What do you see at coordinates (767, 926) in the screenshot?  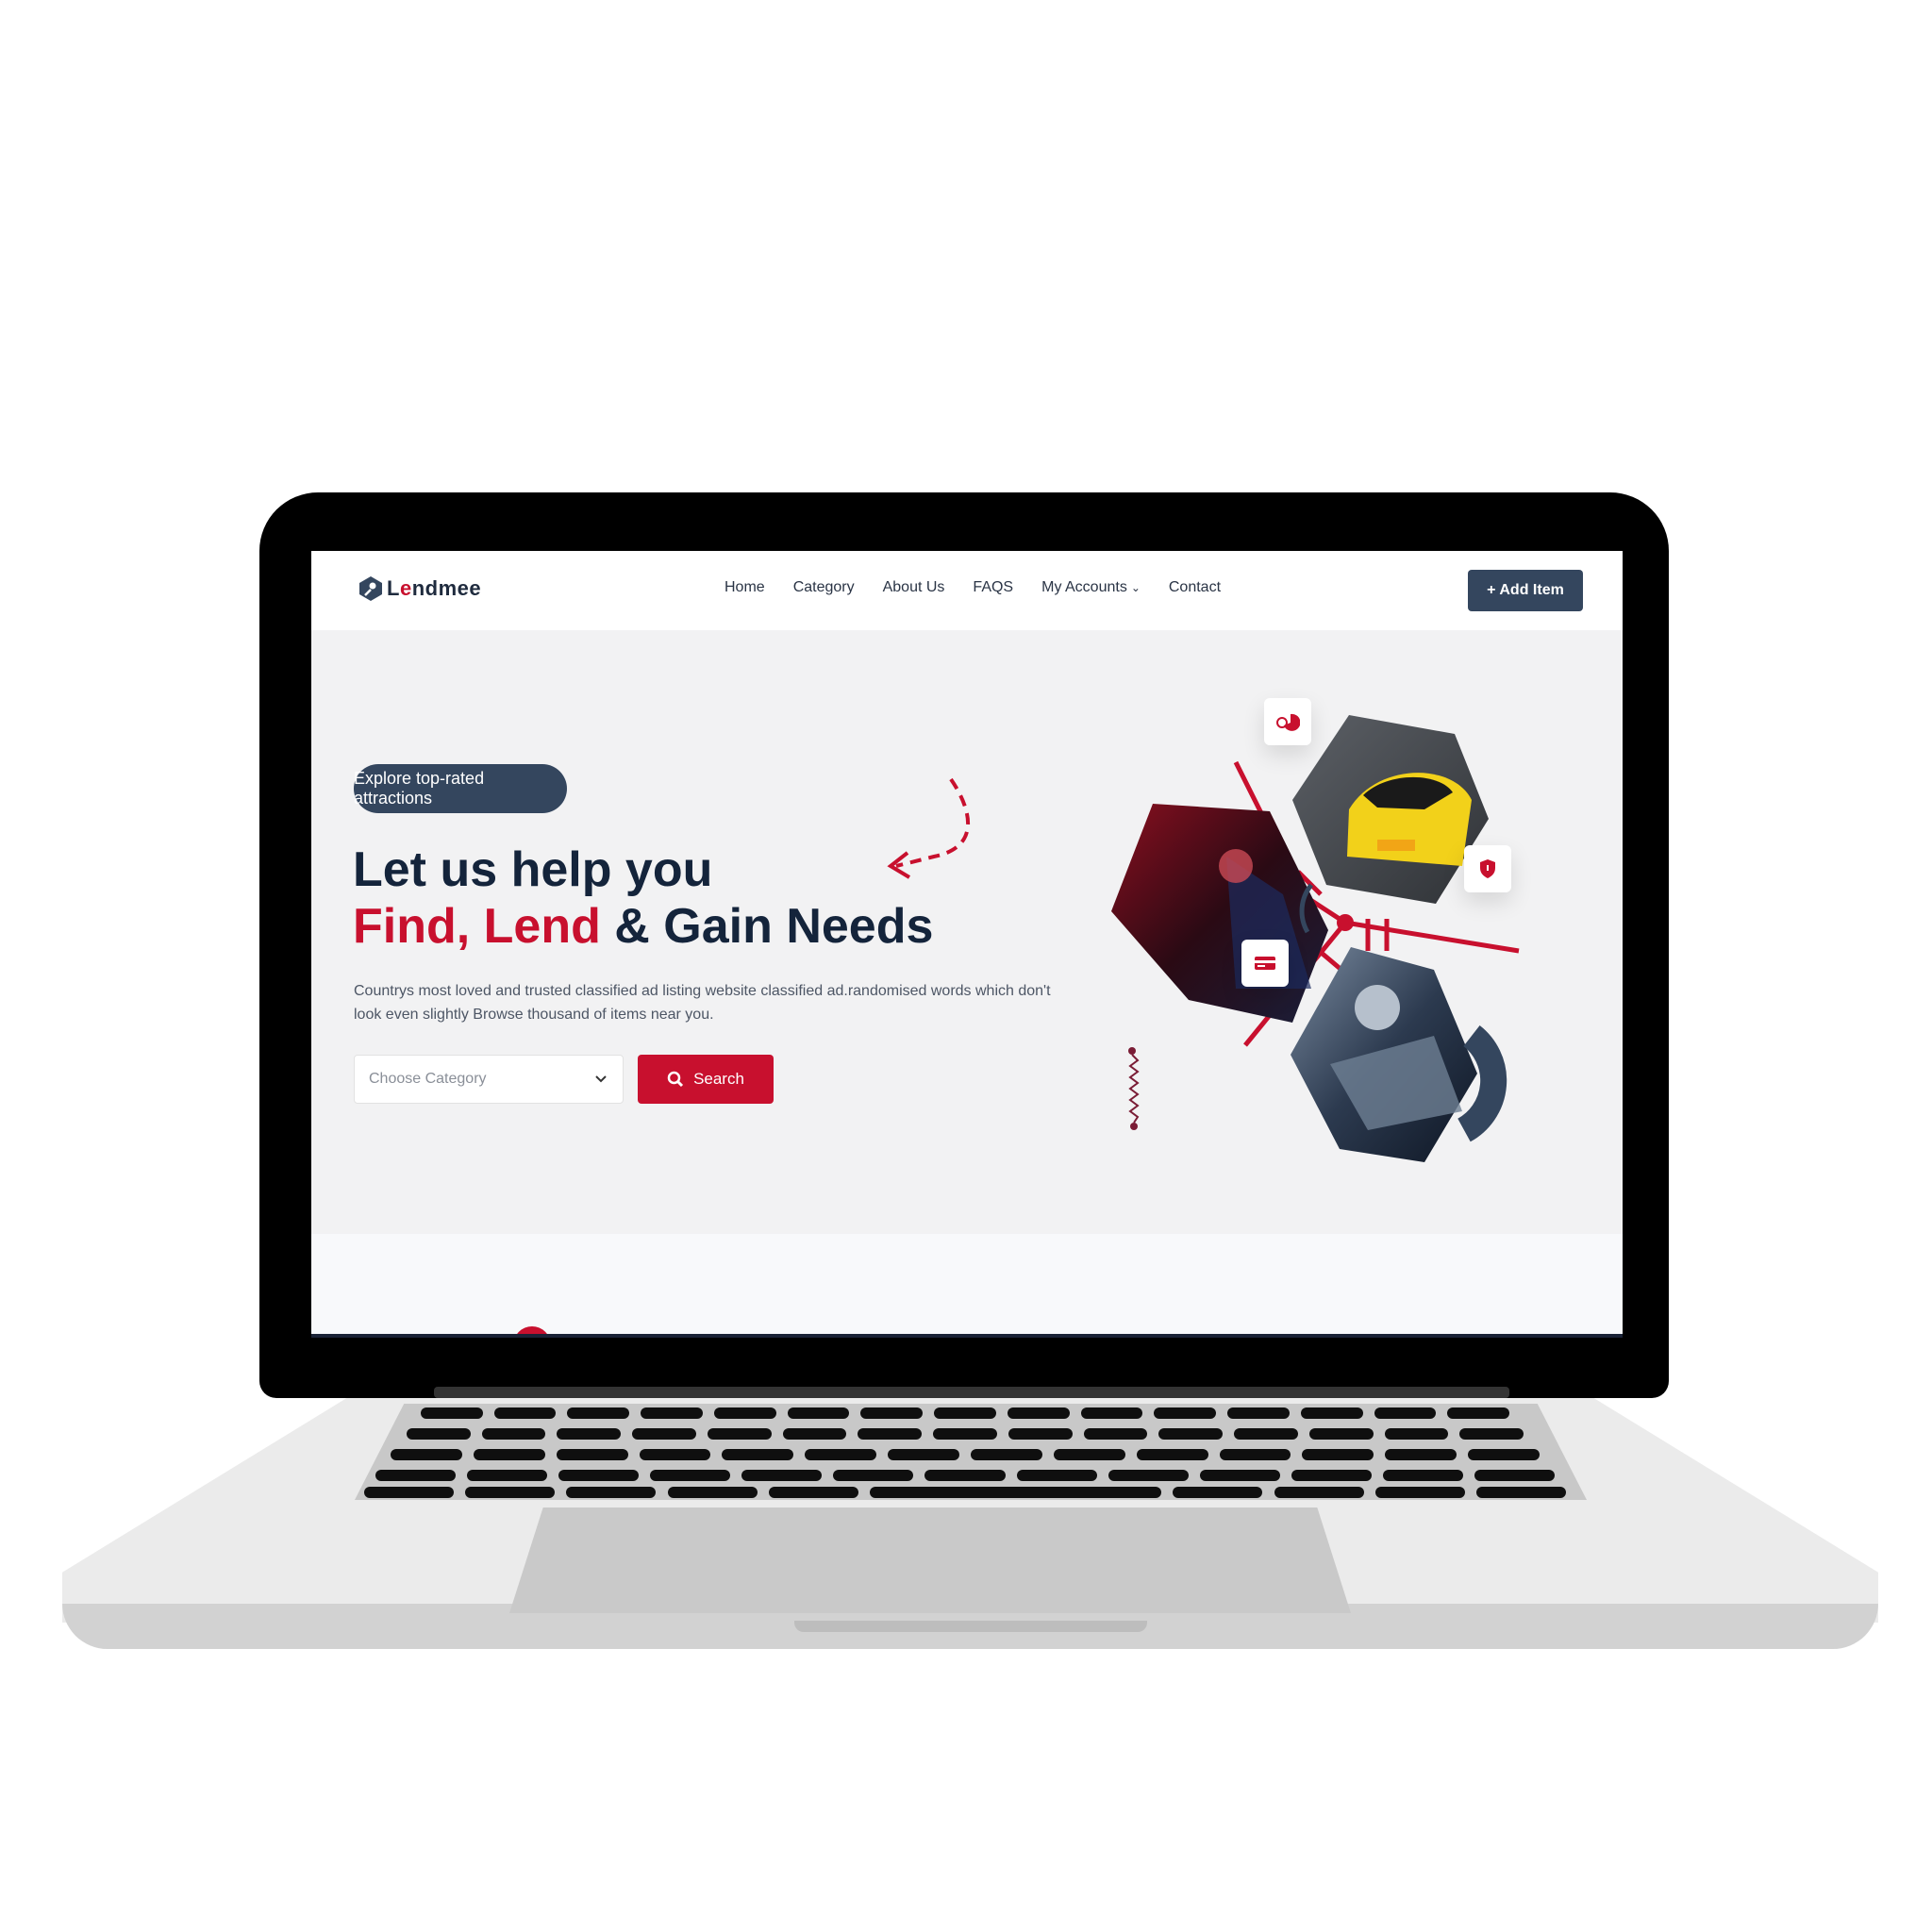 I see `hero-title-dark: & Gain Needs` at bounding box center [767, 926].